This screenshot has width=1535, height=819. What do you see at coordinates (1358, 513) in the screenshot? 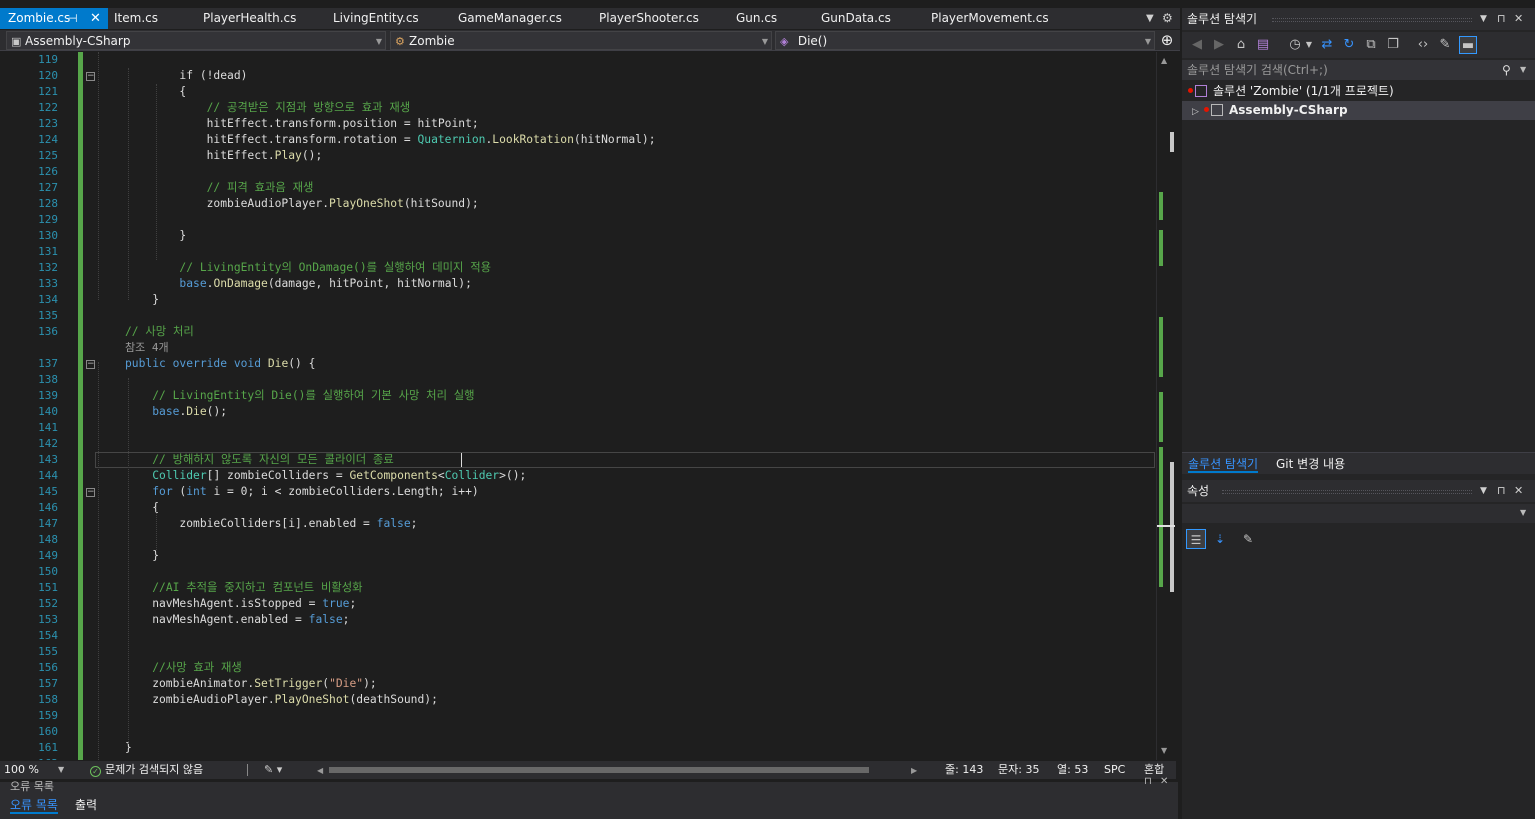
I see `properties-object-selector: ▼` at bounding box center [1358, 513].